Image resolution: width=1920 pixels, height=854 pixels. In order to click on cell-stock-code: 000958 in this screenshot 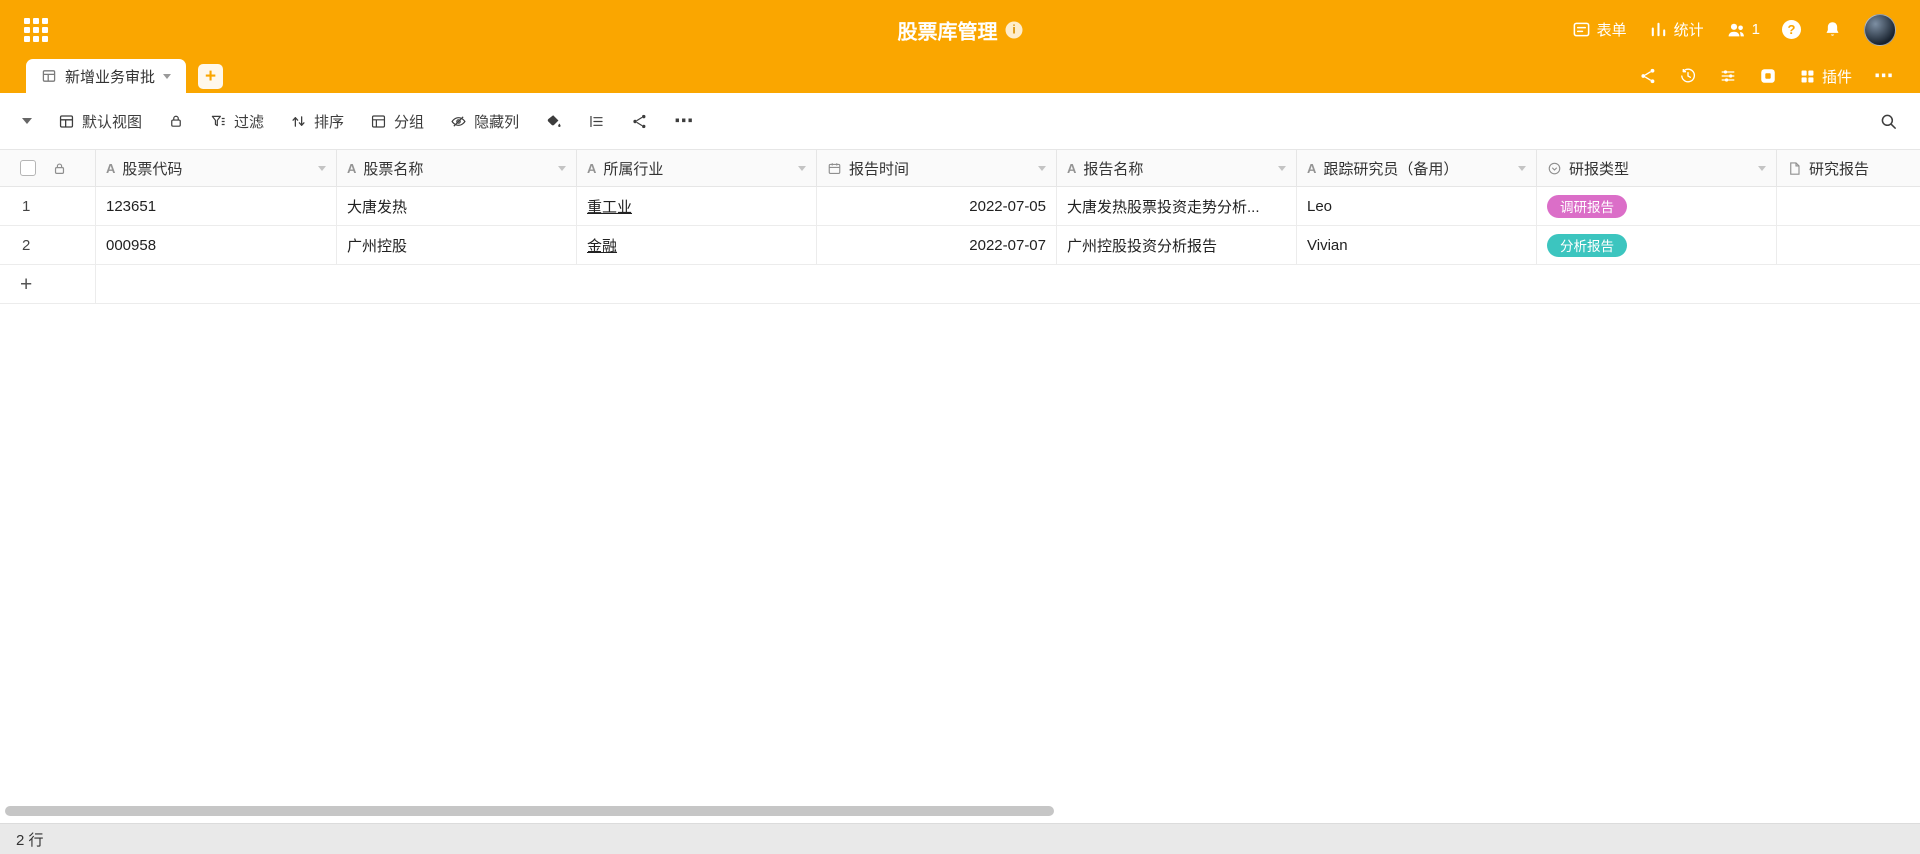, I will do `click(216, 245)`.